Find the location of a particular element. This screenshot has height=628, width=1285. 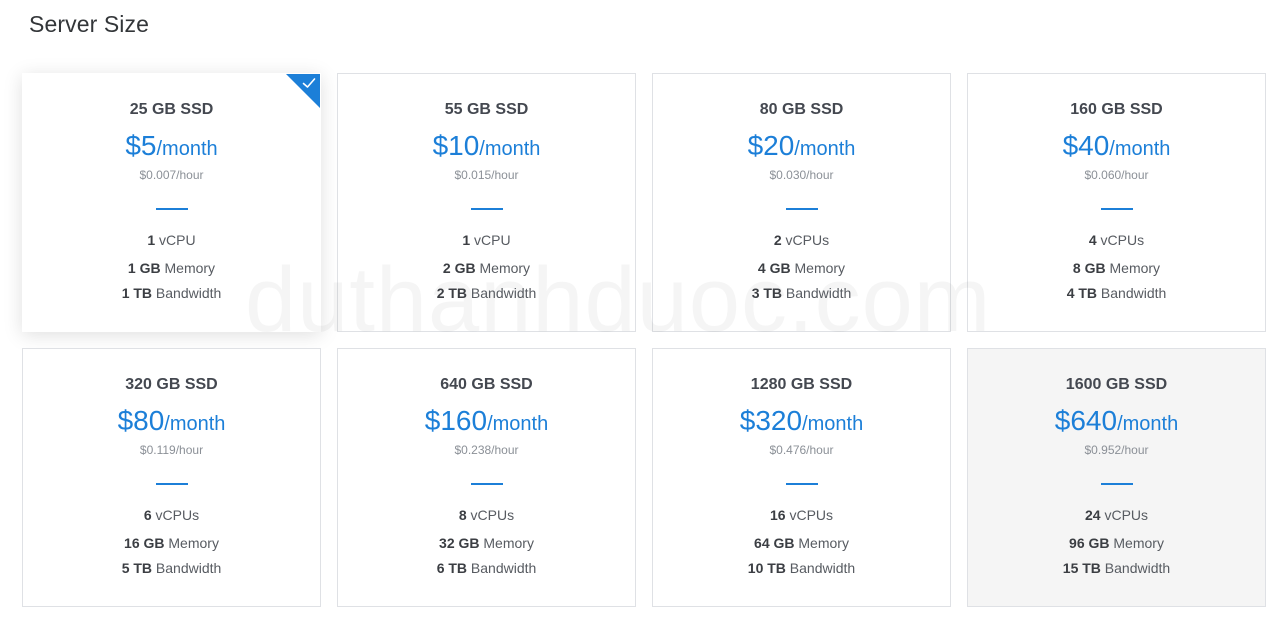

plan-bandwidth: 4 TB Bandwidth is located at coordinates (1116, 293).